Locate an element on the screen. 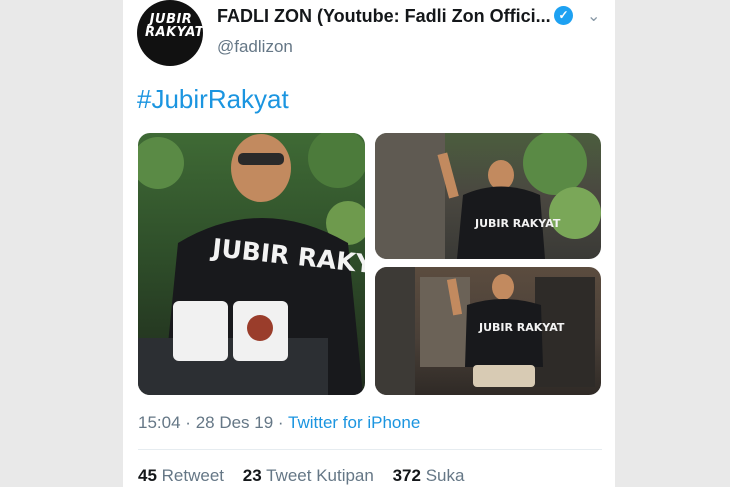  avatar: JUBIR RAKYAT is located at coordinates (170, 33).